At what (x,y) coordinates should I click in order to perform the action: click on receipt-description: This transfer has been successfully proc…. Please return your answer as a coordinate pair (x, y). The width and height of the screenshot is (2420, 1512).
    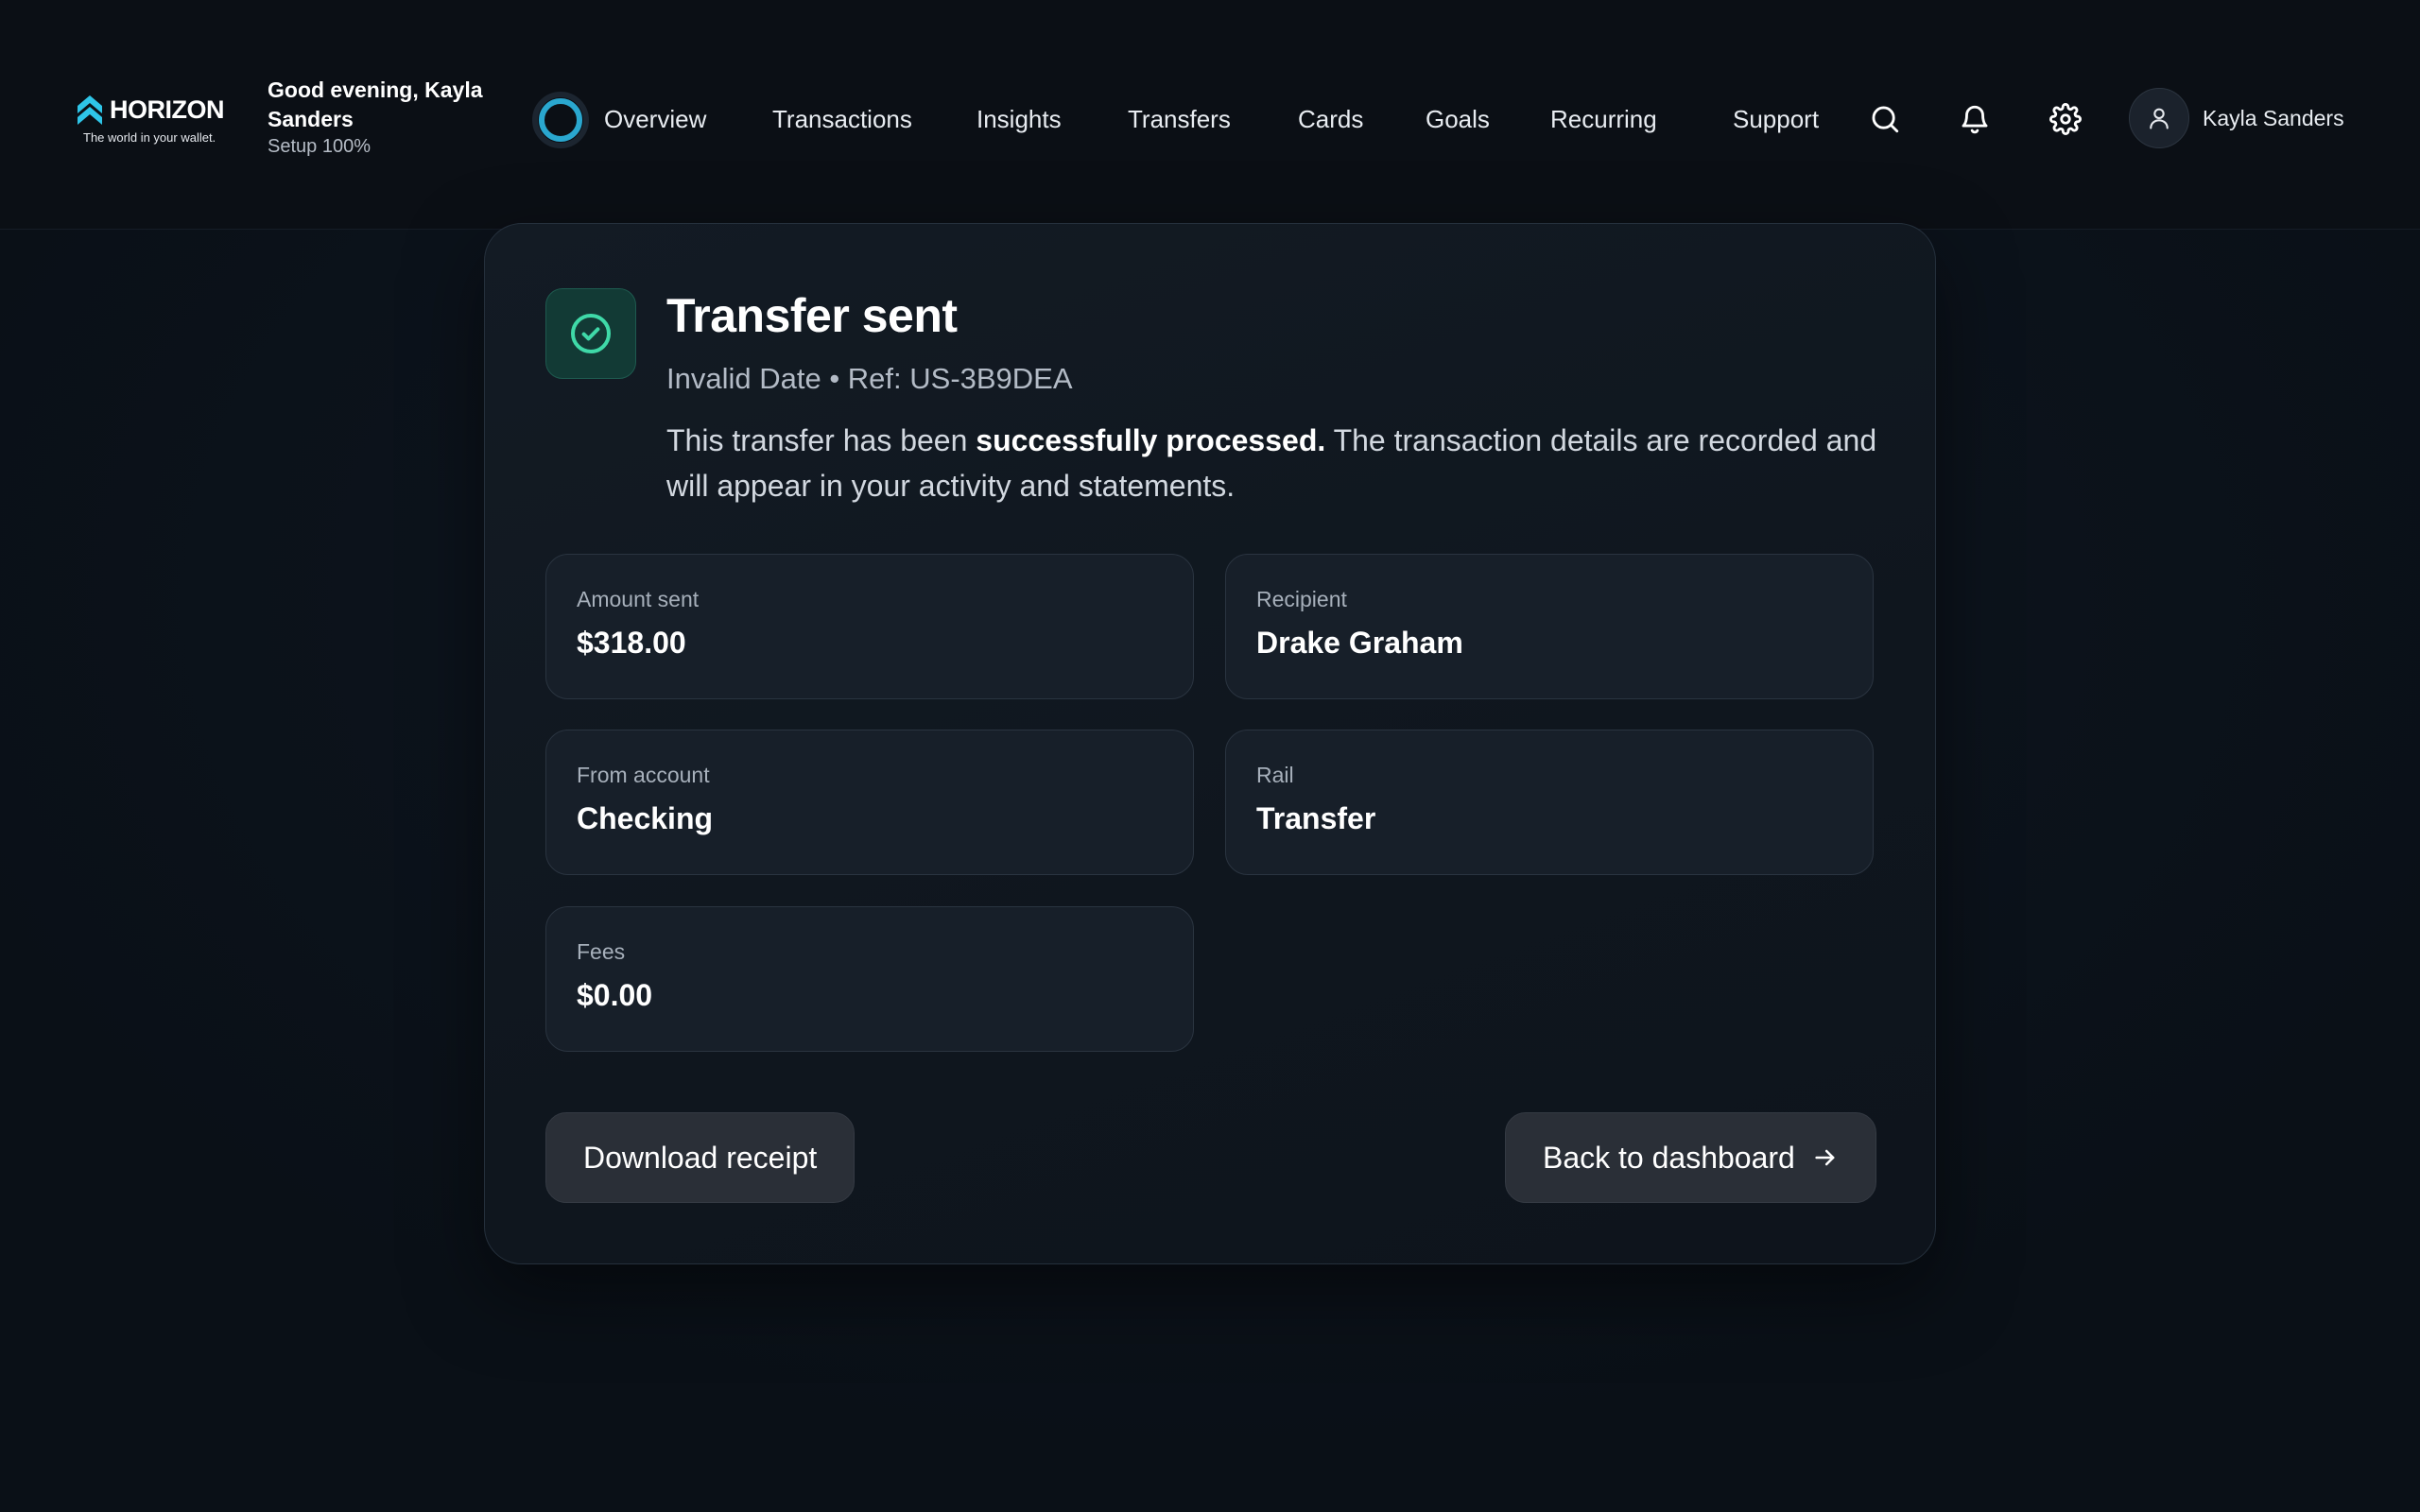
    Looking at the image, I should click on (1281, 463).